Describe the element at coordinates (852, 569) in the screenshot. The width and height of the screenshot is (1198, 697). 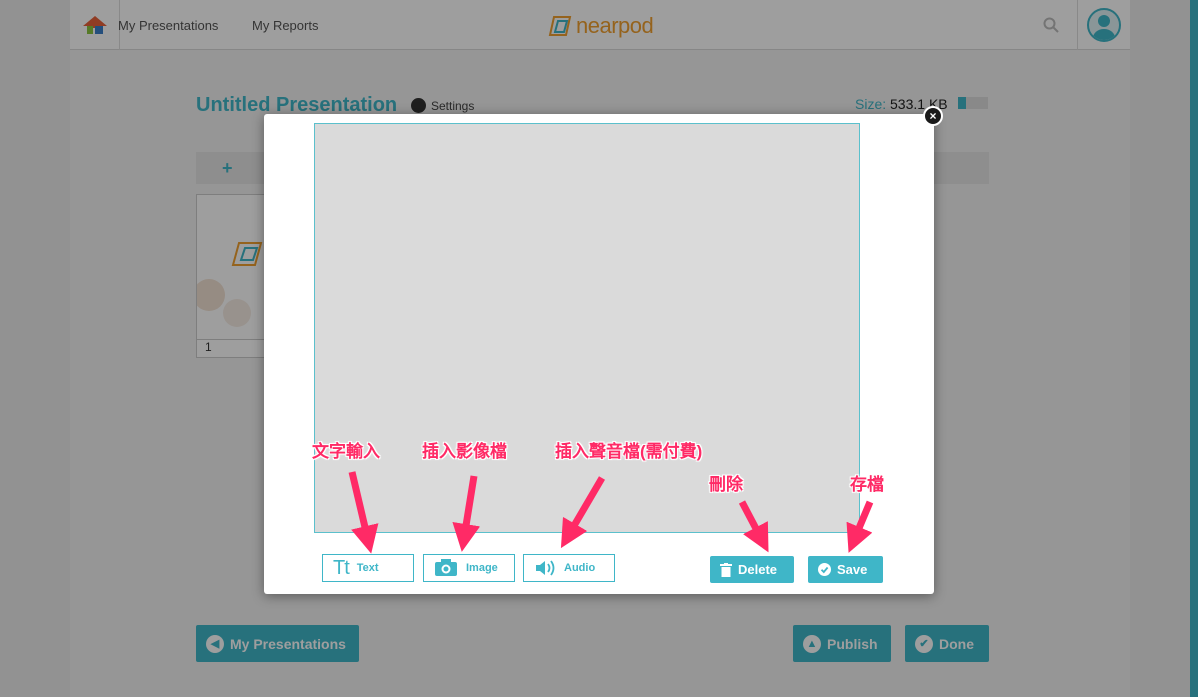
I see `save-label: Save` at that location.